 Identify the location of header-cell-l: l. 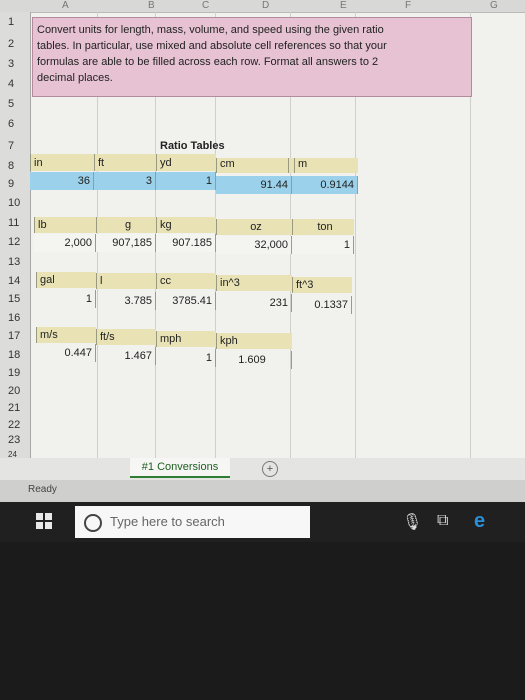
(126, 281).